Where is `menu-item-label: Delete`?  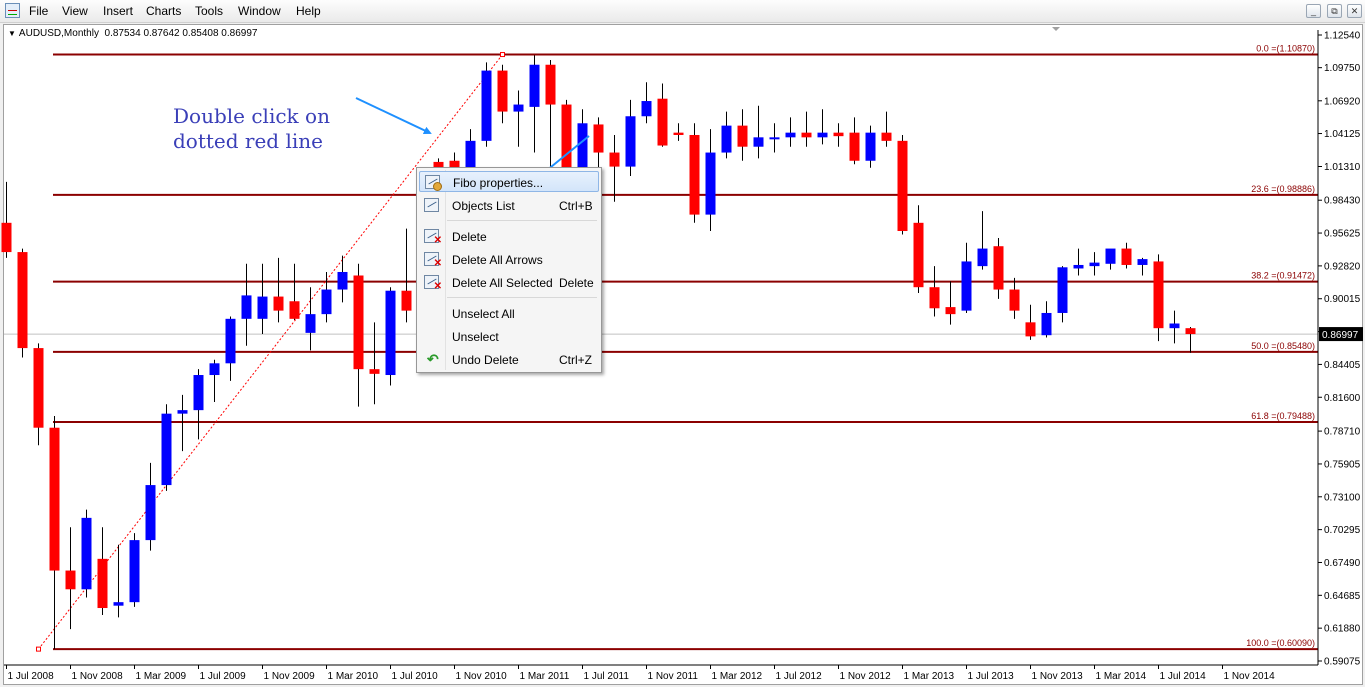
menu-item-label: Delete is located at coordinates (469, 237).